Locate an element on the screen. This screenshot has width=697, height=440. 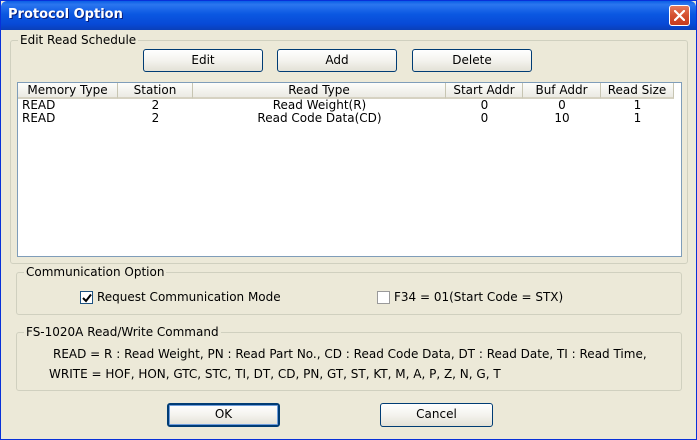
ok-button: OK is located at coordinates (223, 415).